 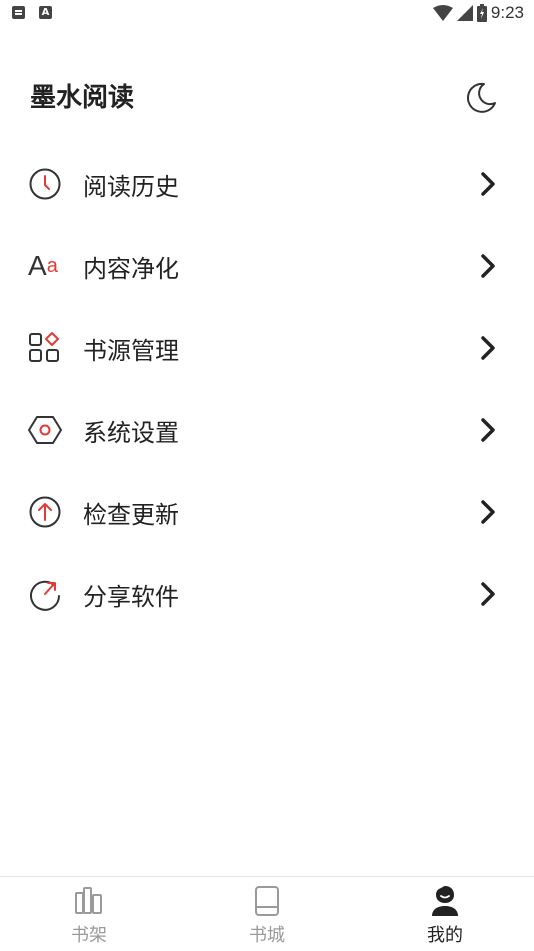 What do you see at coordinates (45, 594) in the screenshot?
I see `share-refresh-icon` at bounding box center [45, 594].